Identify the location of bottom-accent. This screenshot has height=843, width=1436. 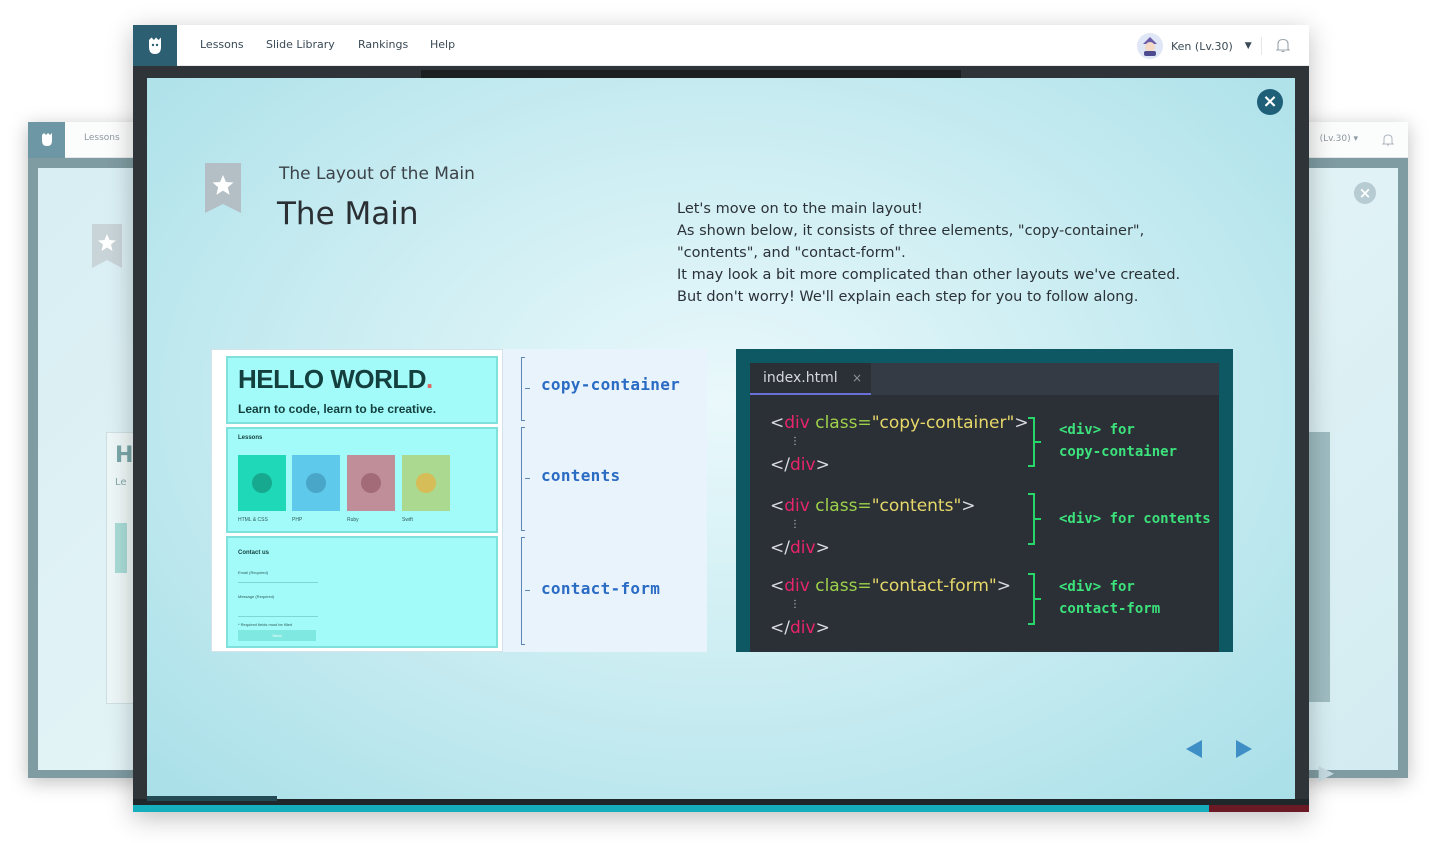
(212, 798).